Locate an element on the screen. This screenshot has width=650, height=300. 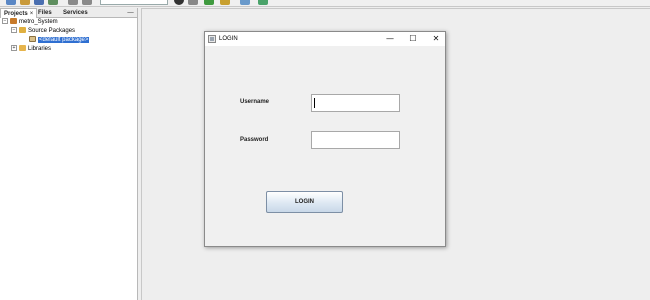
source-packages-label: Source Packages is located at coordinates (52, 31).